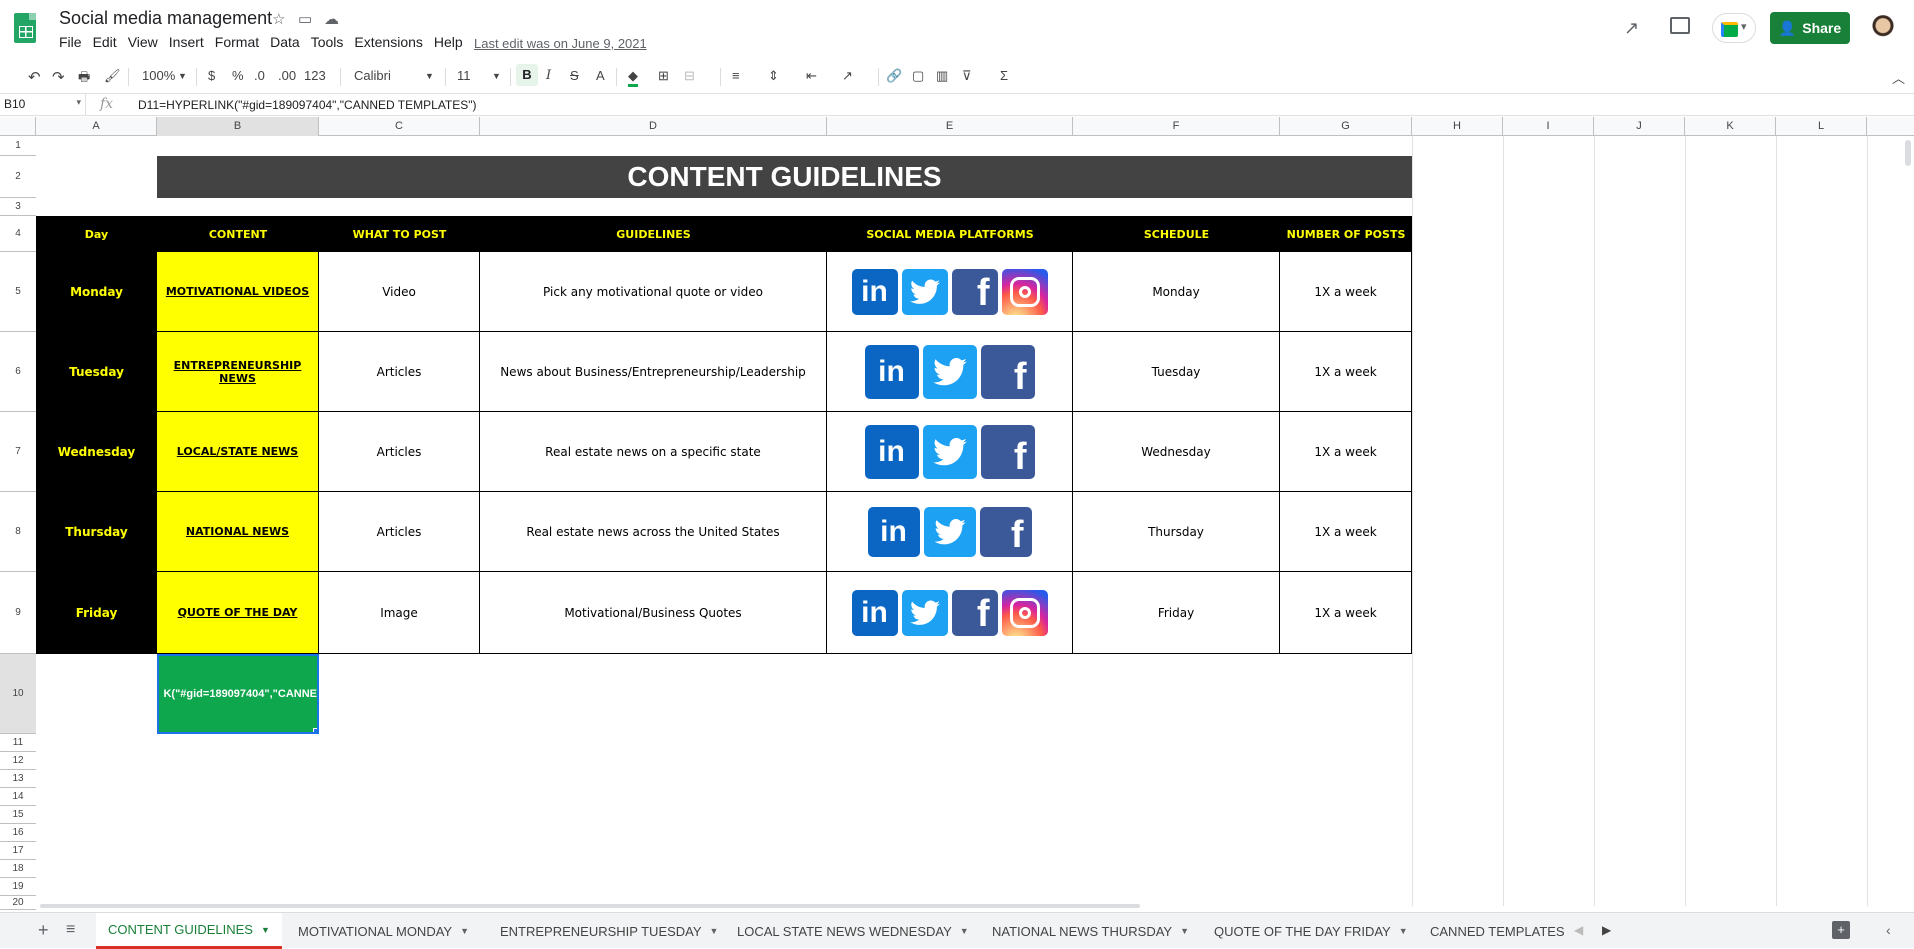 This screenshot has width=1914, height=949. Describe the element at coordinates (1883, 29) in the screenshot. I see `account-avatar` at that location.